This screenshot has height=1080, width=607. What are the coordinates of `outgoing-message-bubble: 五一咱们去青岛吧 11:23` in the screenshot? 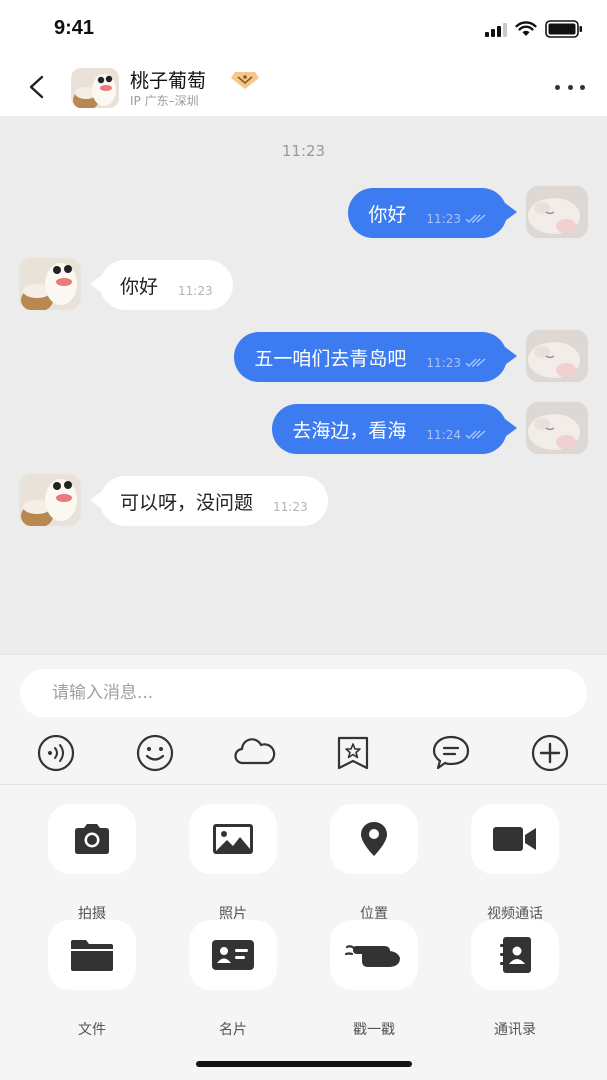 It's located at (370, 357).